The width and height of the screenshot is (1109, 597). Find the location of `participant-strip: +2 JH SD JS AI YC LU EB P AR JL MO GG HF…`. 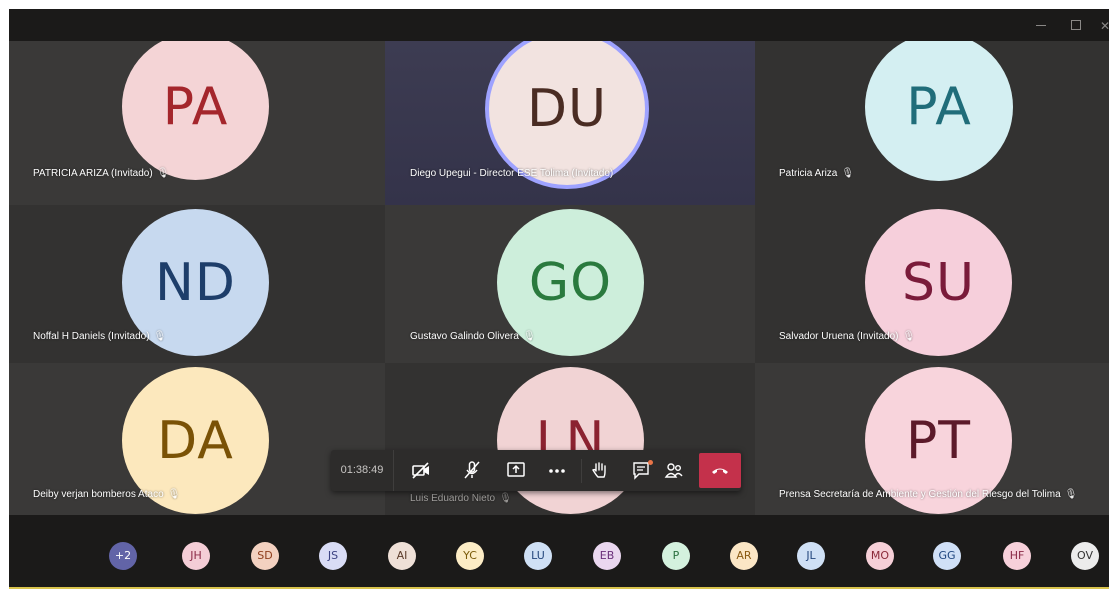

participant-strip: +2 JH SD JS AI YC LU EB P AR JL MO GG HF… is located at coordinates (559, 551).